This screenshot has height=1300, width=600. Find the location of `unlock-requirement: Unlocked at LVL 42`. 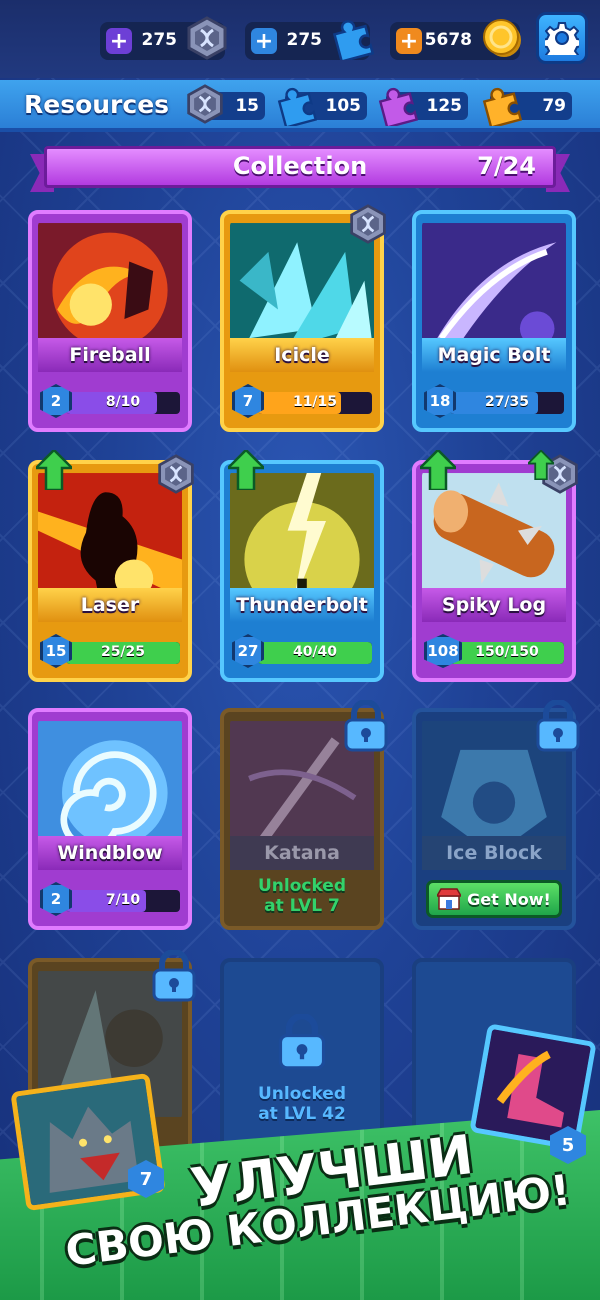

unlock-requirement: Unlocked at LVL 42 is located at coordinates (302, 1104).